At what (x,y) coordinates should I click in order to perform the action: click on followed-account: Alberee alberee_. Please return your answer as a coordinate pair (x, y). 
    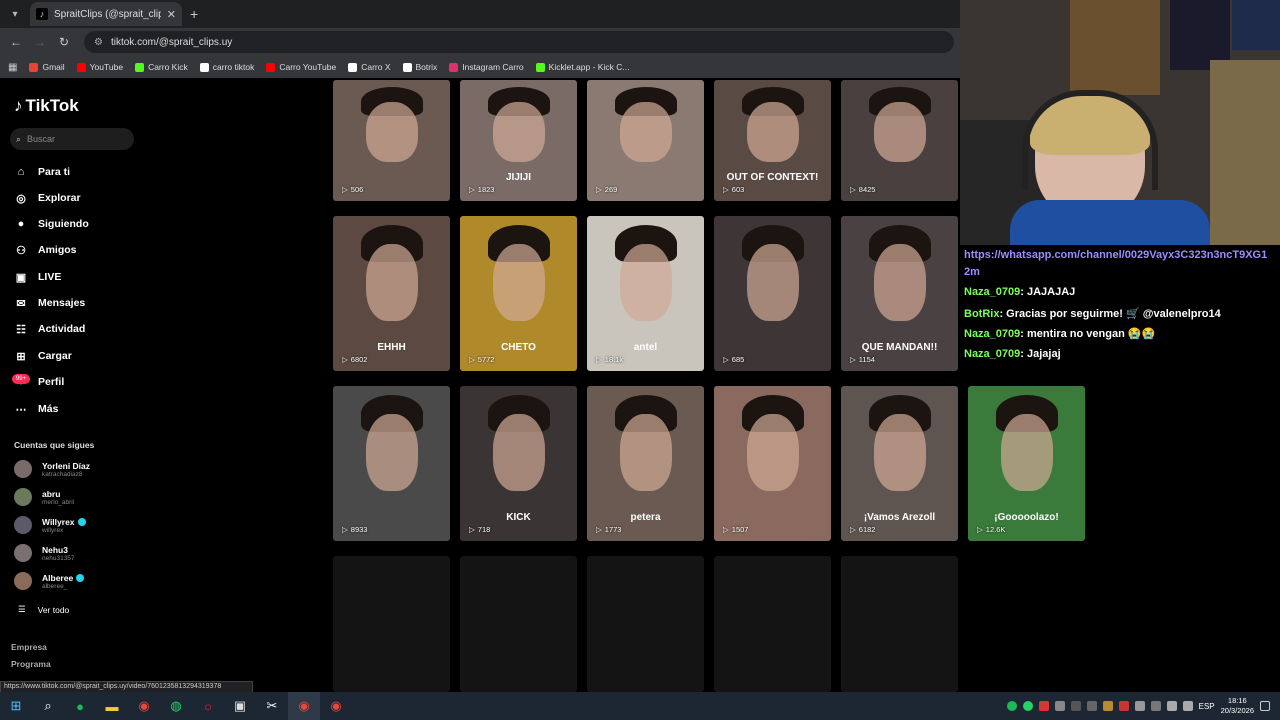
    Looking at the image, I should click on (49, 581).